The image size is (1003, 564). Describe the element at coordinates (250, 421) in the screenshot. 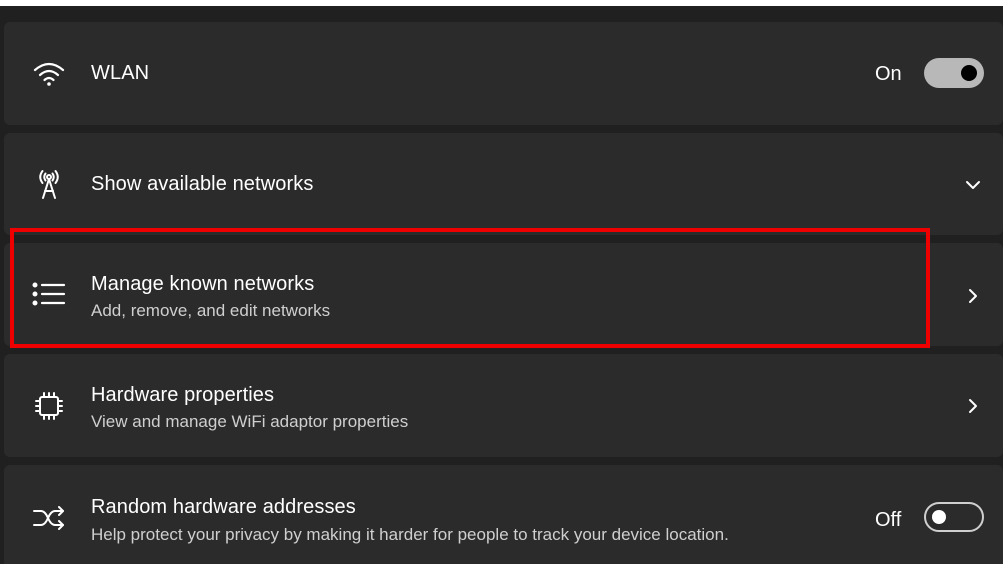

I see `hardware-properties-subtitle: View and manage WiFi adaptor properties` at that location.